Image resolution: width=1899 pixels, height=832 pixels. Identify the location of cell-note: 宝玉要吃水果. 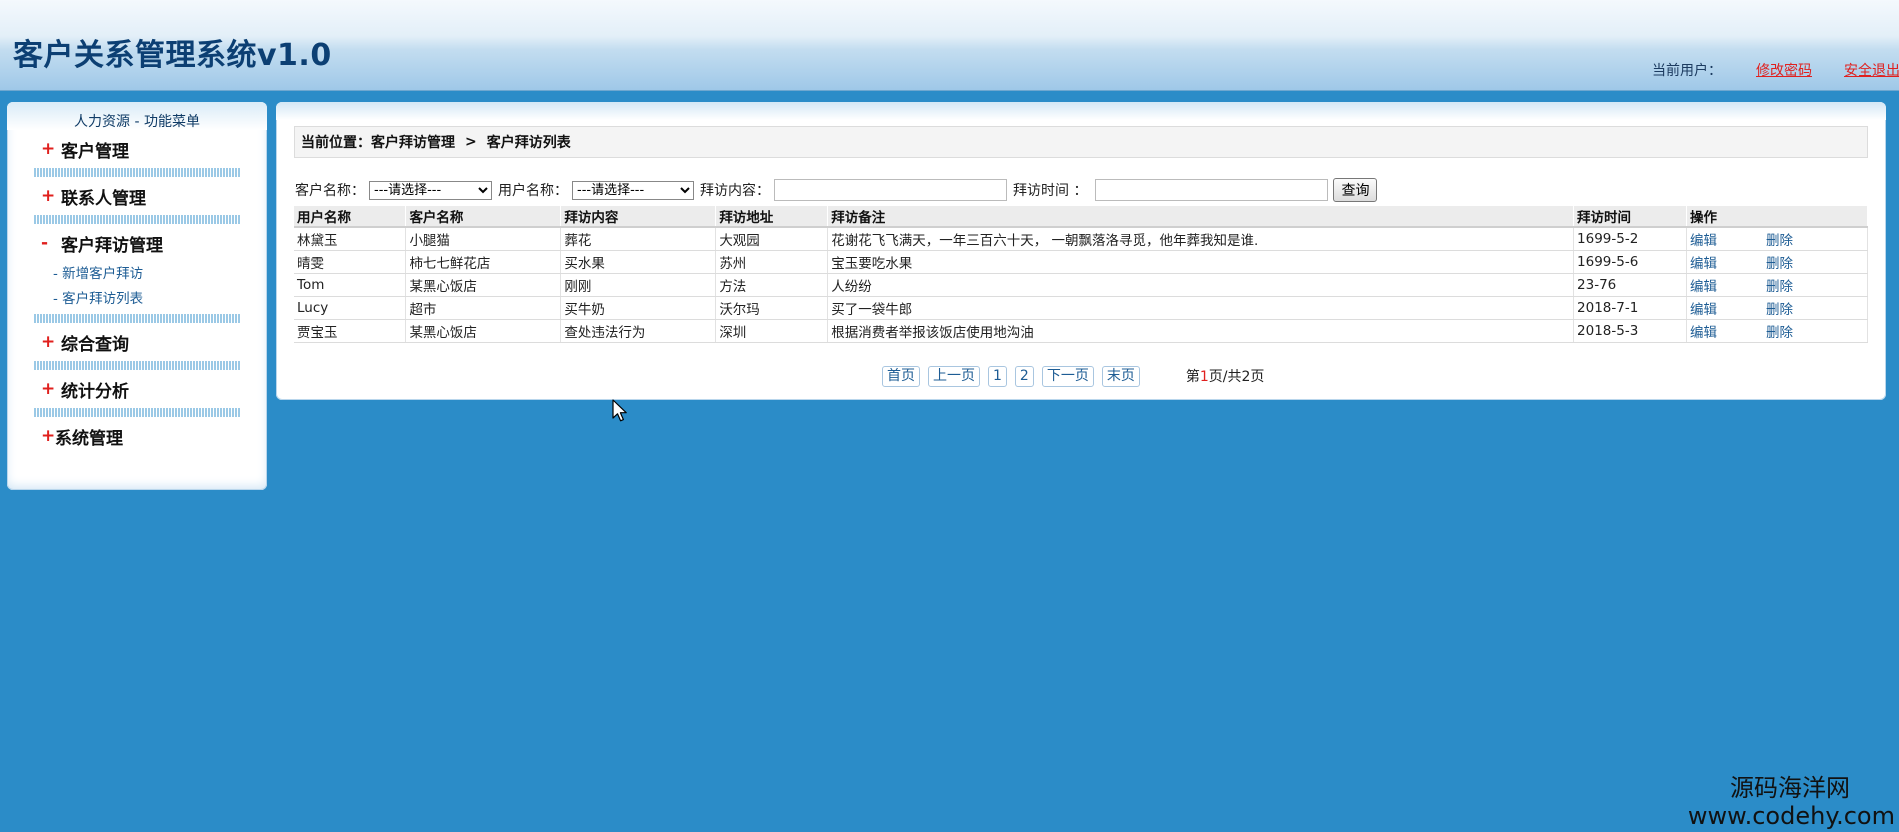
(1201, 262).